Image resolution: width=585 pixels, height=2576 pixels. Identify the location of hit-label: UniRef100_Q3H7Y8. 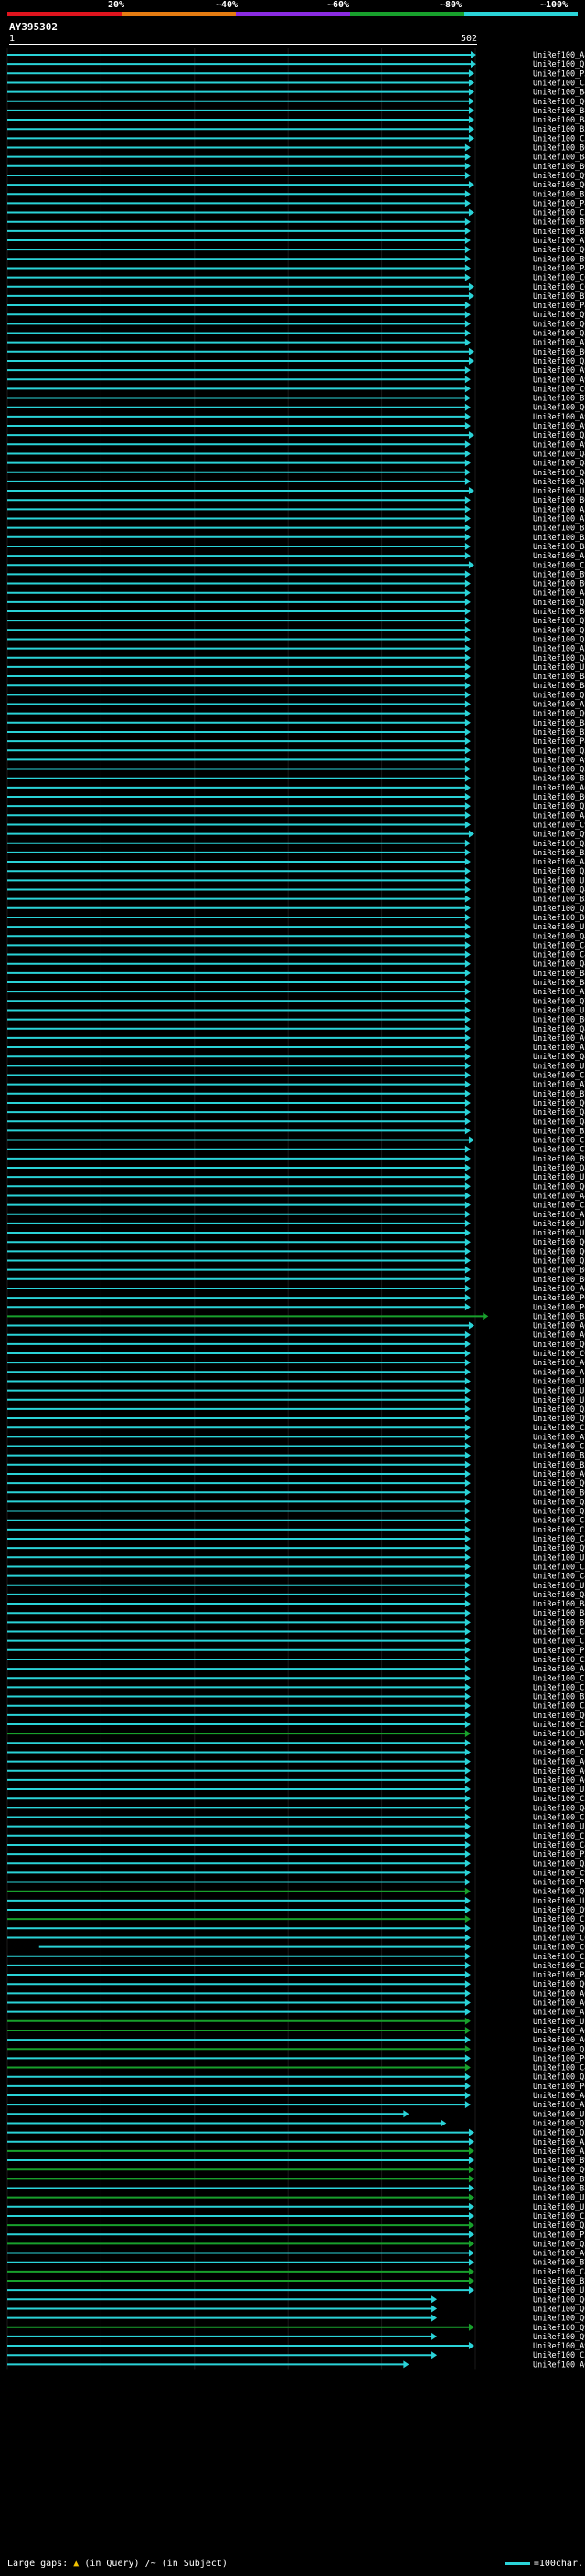
(559, 334).